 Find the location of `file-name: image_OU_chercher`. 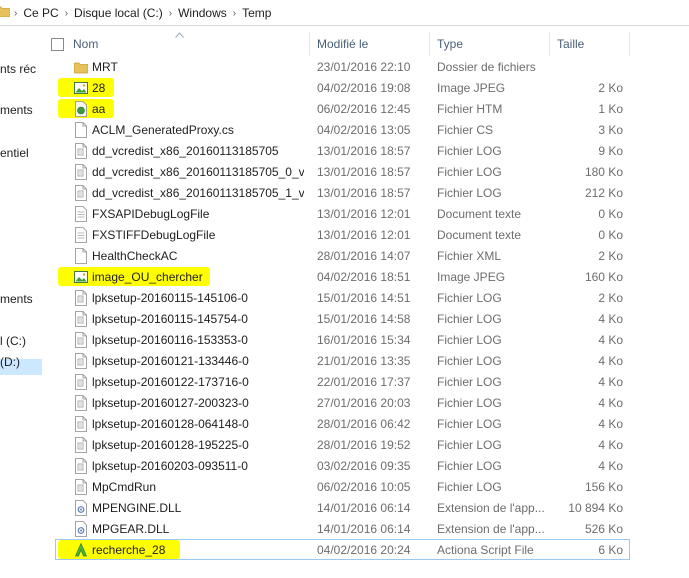

file-name: image_OU_chercher is located at coordinates (147, 277).